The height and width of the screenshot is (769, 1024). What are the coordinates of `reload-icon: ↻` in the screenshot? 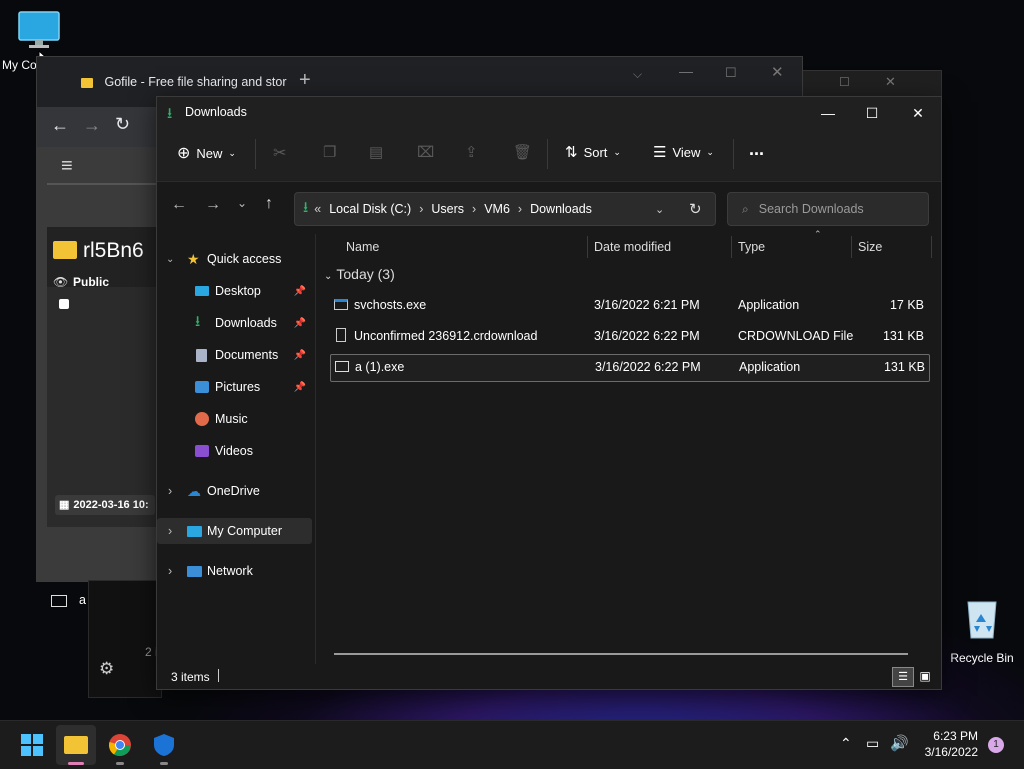 It's located at (122, 124).